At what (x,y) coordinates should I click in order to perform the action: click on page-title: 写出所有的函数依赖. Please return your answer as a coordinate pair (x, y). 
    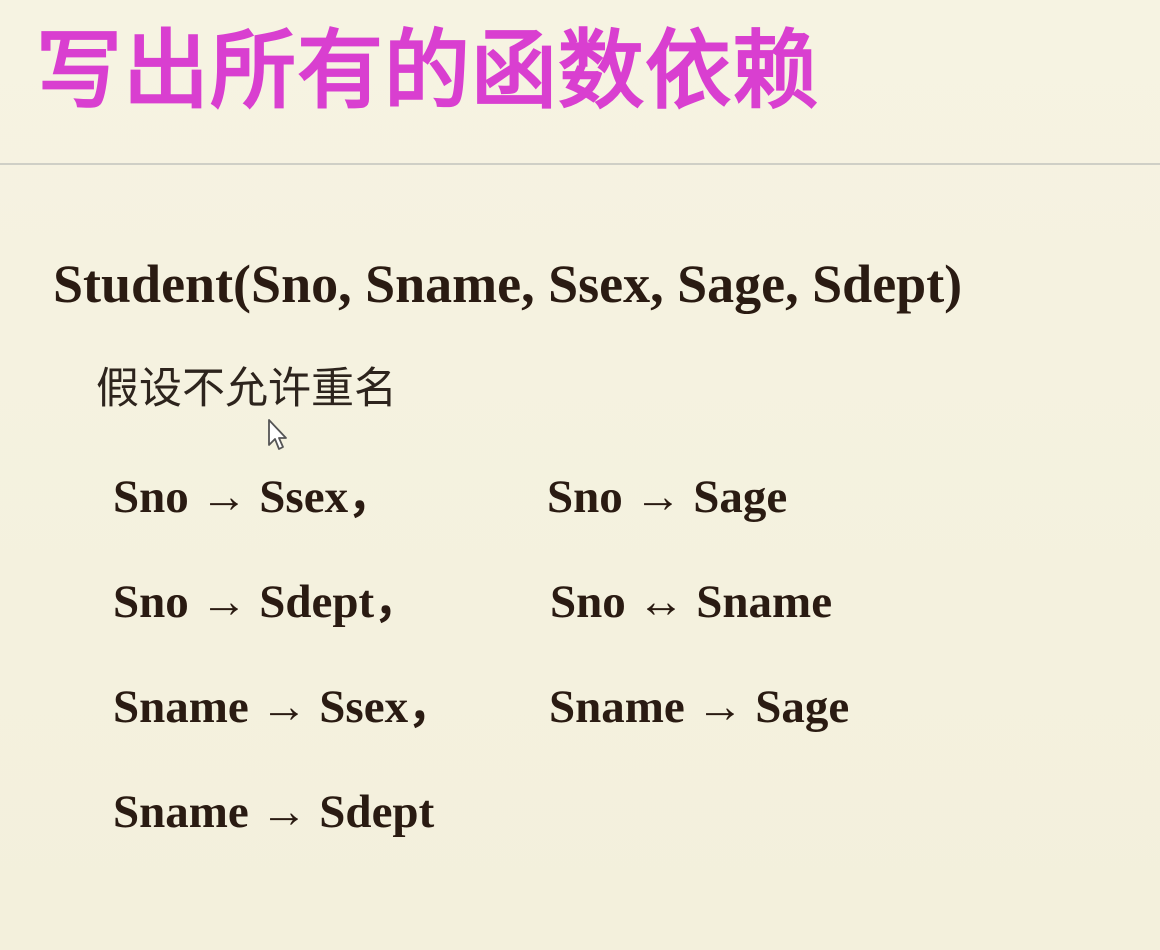
    Looking at the image, I should click on (427, 71).